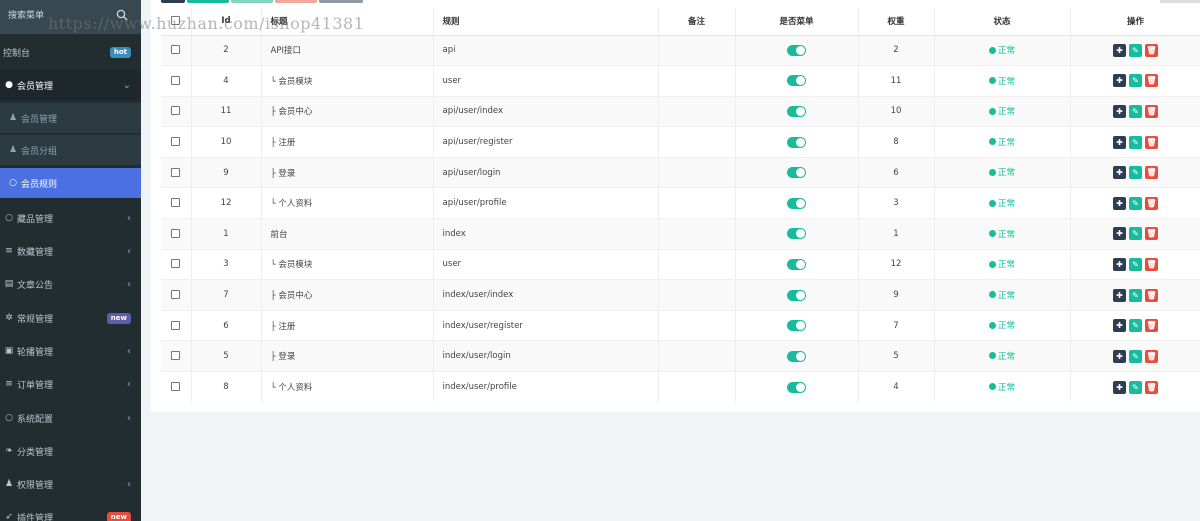 This screenshot has width=1200, height=521. I want to click on sidebar-item-12: ❧ 分类管理, so click(70, 451).